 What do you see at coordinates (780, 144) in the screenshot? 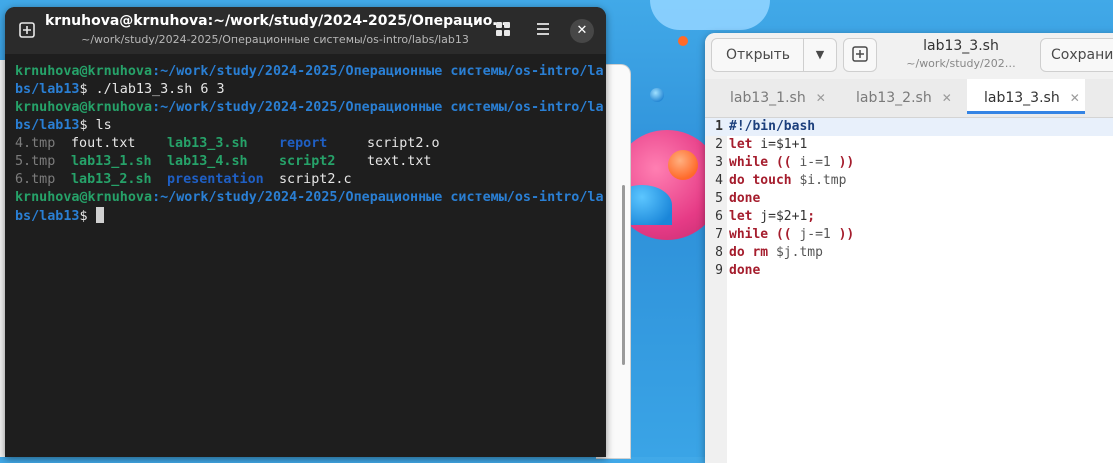
I see `code-text: i=$1+1` at bounding box center [780, 144].